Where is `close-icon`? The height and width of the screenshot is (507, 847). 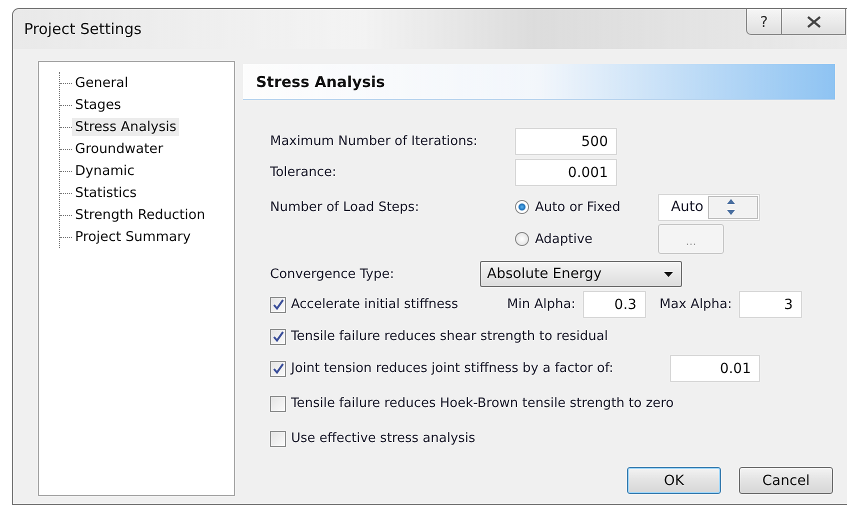
close-icon is located at coordinates (813, 22).